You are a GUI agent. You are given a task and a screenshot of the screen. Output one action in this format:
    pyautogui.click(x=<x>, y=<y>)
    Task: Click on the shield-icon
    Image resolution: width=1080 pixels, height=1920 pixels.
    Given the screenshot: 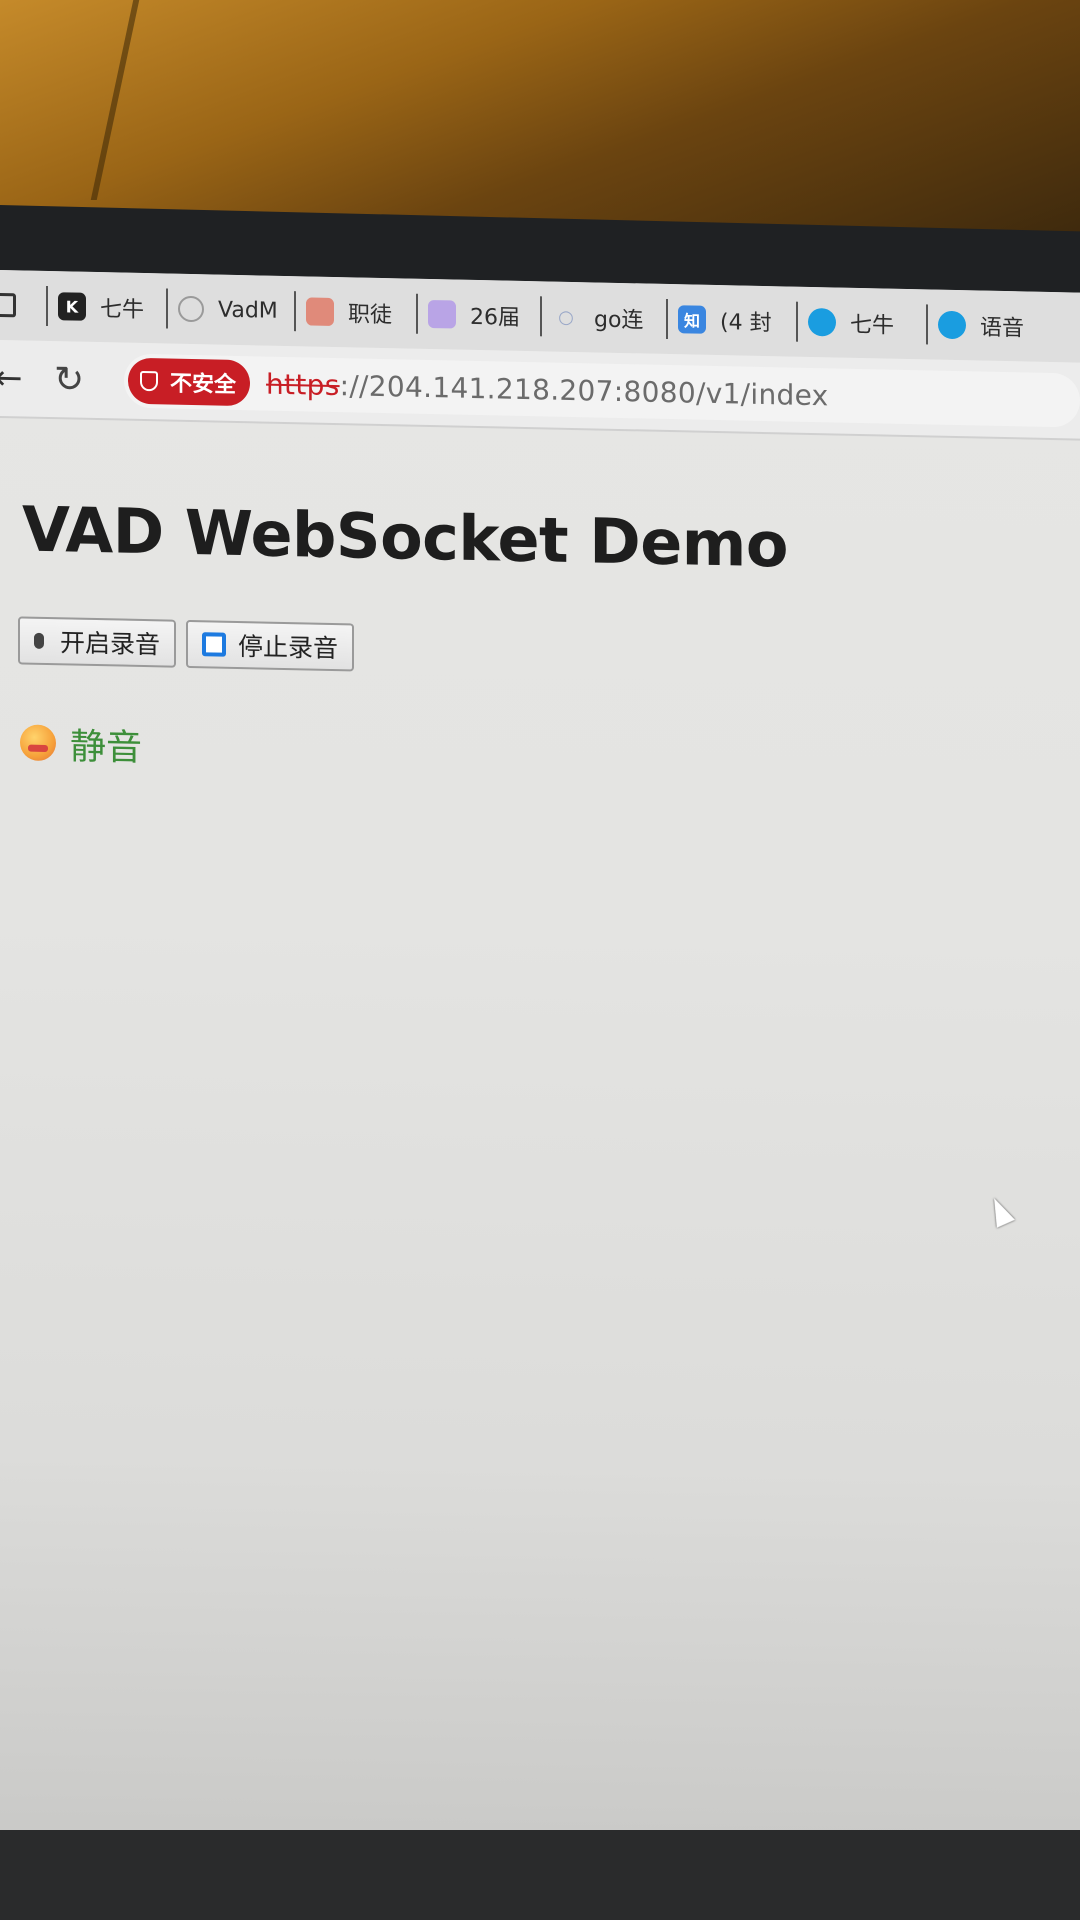 What is the action you would take?
    pyautogui.click(x=149, y=381)
    